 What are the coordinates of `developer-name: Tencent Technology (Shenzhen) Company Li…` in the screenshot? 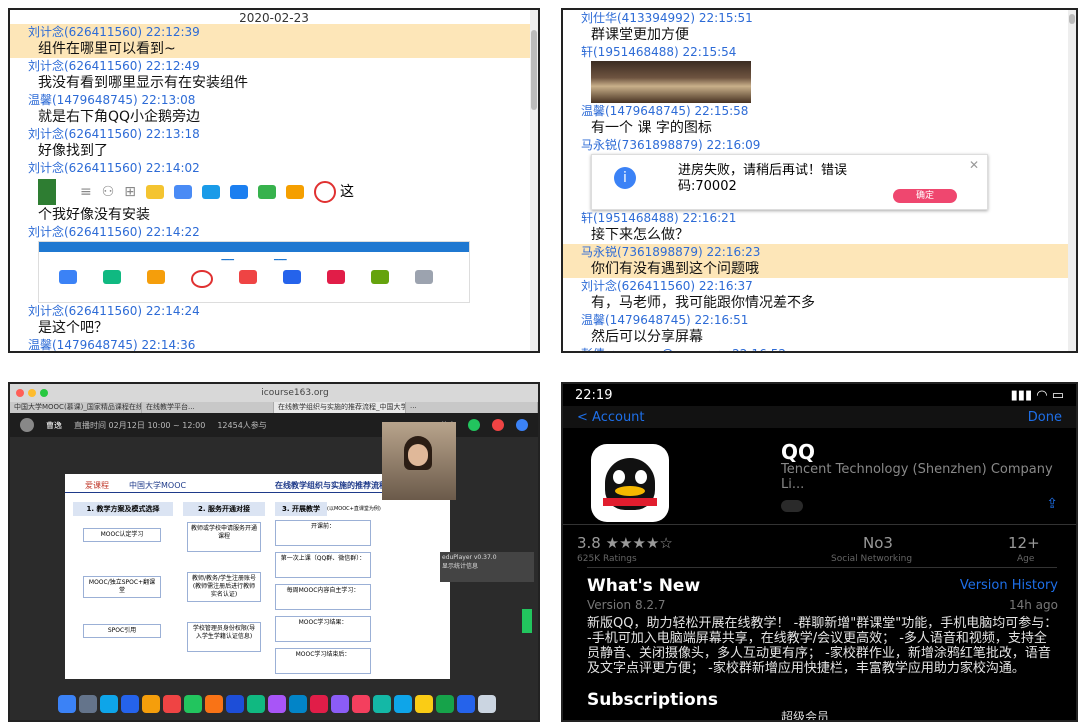 It's located at (917, 477).